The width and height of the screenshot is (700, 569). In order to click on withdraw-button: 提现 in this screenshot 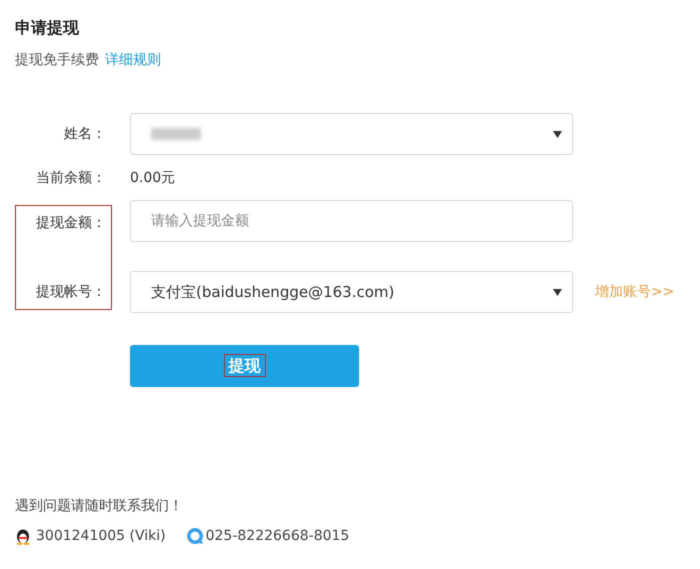, I will do `click(244, 366)`.